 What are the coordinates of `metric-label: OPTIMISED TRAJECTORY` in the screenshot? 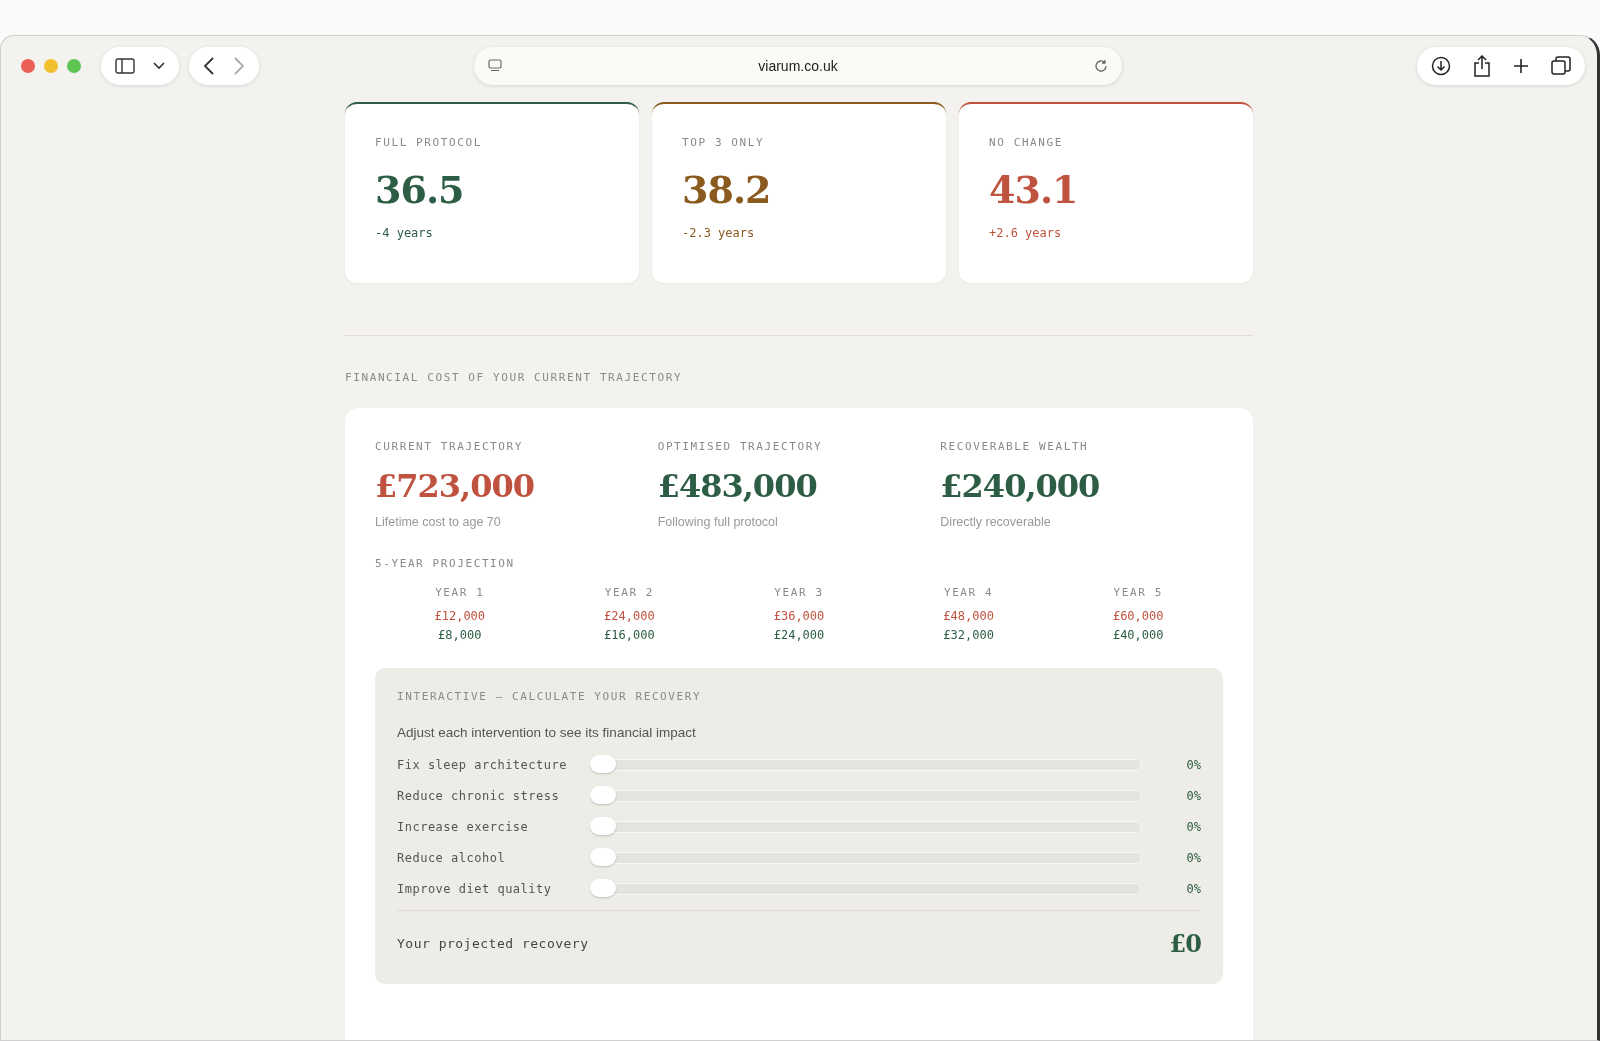 It's located at (740, 446).